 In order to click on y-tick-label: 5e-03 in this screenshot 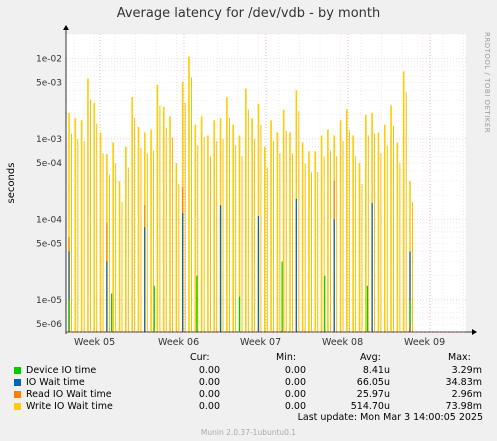, I will do `click(49, 84)`.